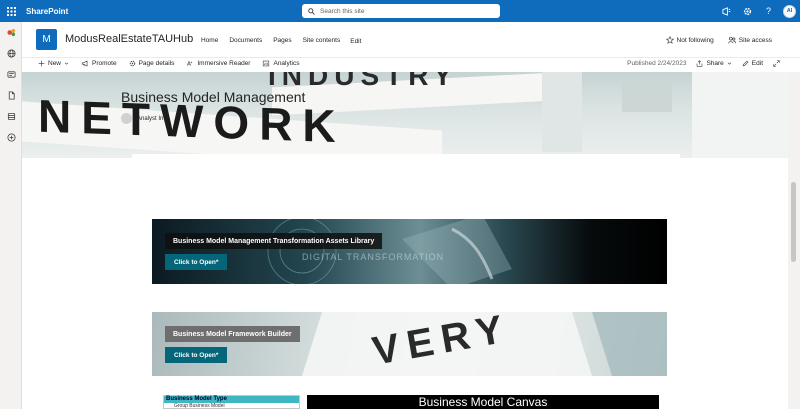 The image size is (800, 409). What do you see at coordinates (11, 53) in the screenshot?
I see `globe-icon` at bounding box center [11, 53].